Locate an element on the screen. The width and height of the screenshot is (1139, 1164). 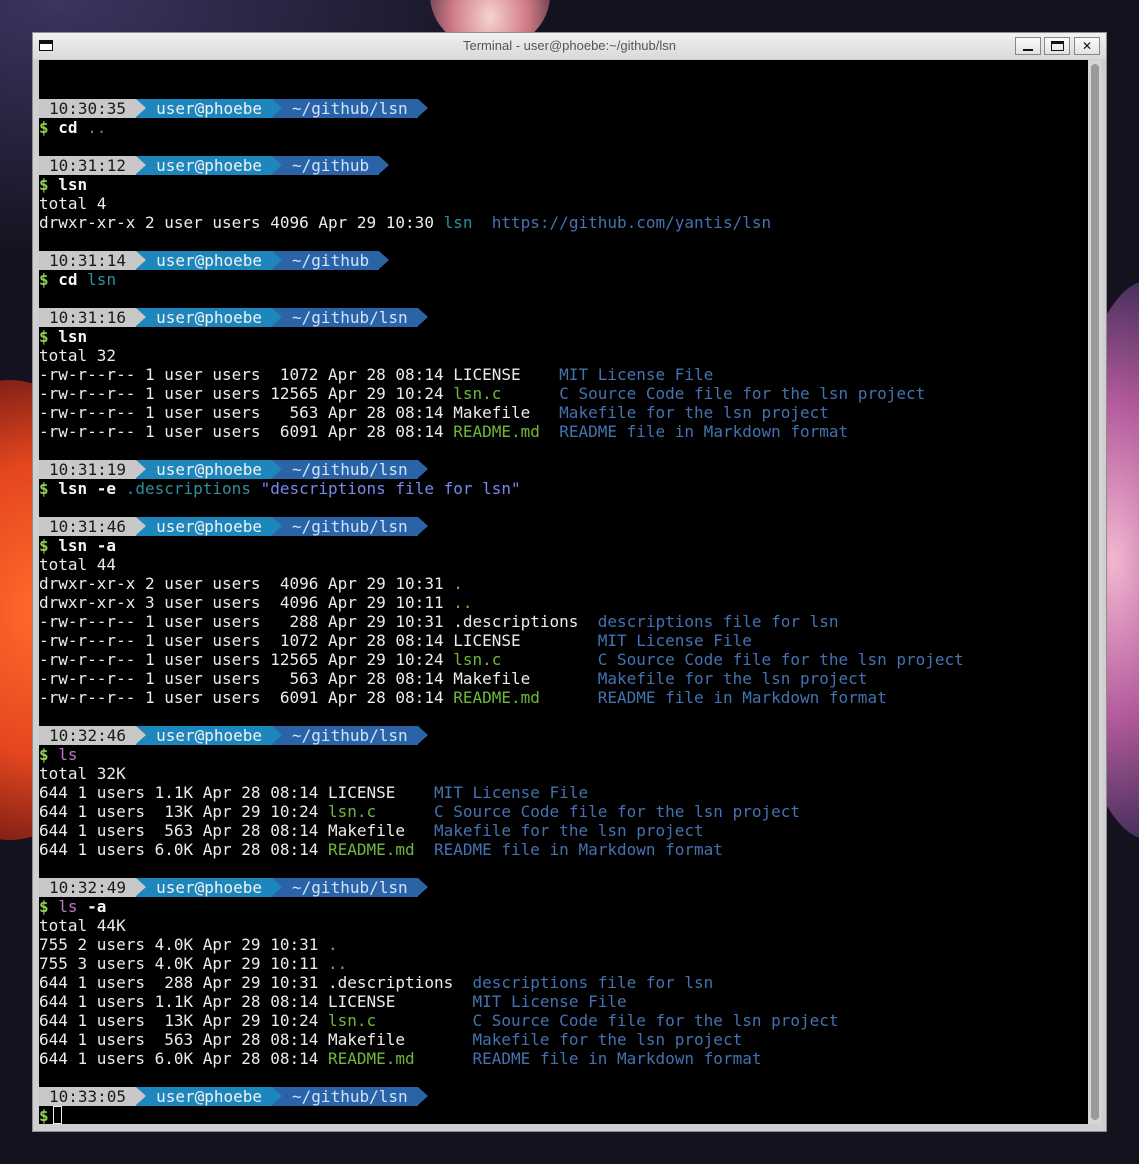
maximize-icon is located at coordinates (1057, 46).